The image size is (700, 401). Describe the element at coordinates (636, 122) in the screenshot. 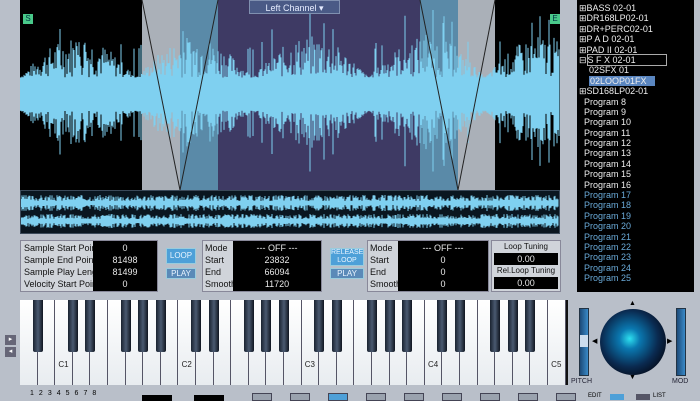

I see `tree-item: Program 10` at that location.